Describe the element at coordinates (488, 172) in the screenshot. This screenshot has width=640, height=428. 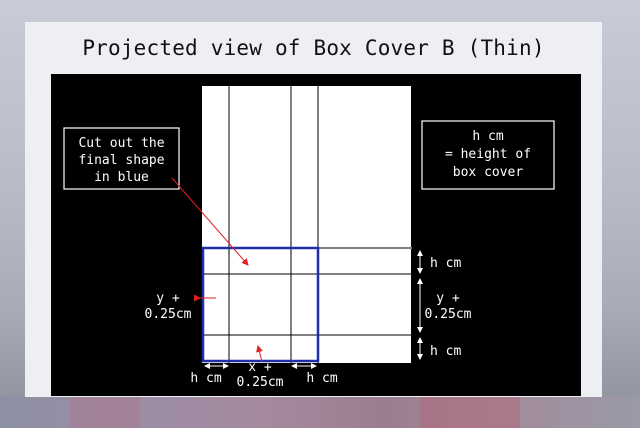
I see `legend-line-3: box cover` at that location.